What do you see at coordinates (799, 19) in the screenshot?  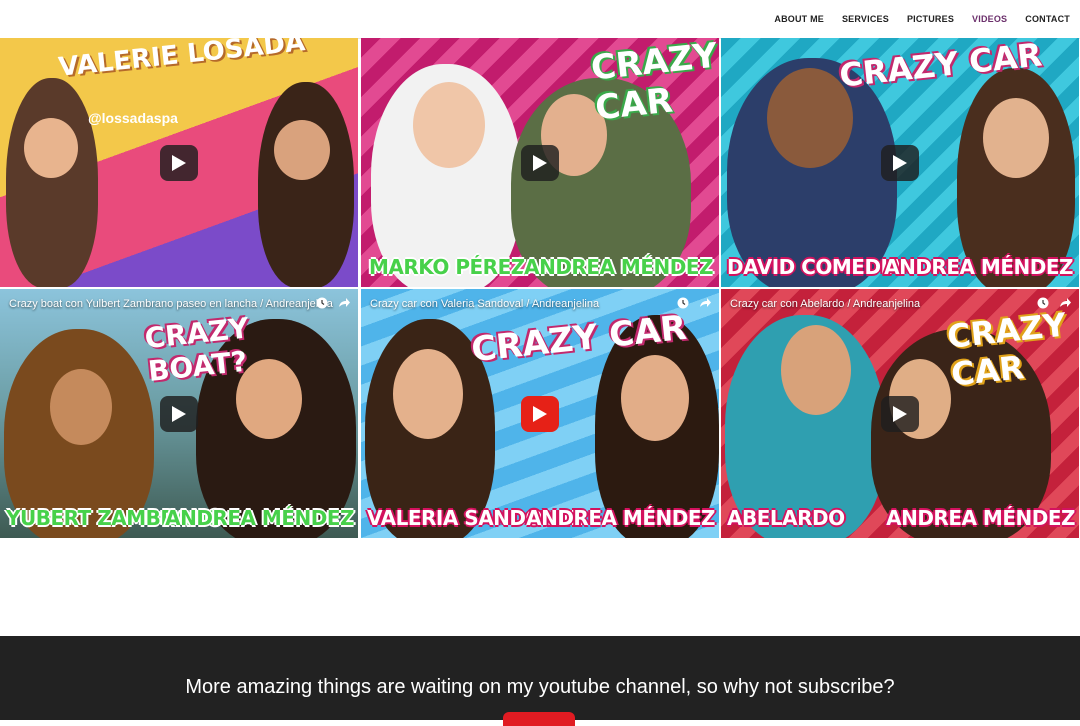 I see `nav-about-me: ABOUT ME` at bounding box center [799, 19].